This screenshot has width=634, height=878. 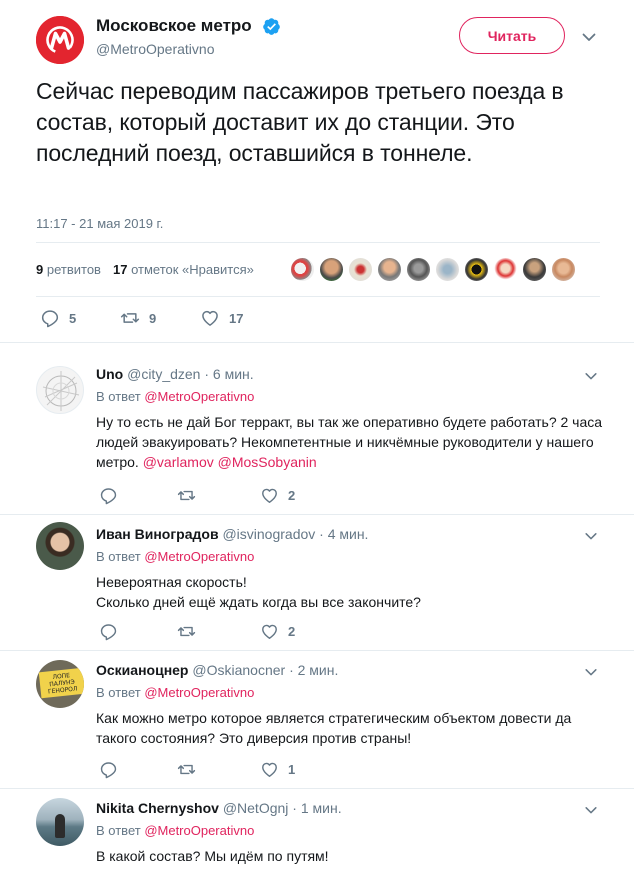 What do you see at coordinates (512, 35) in the screenshot?
I see `follow-button: Читать` at bounding box center [512, 35].